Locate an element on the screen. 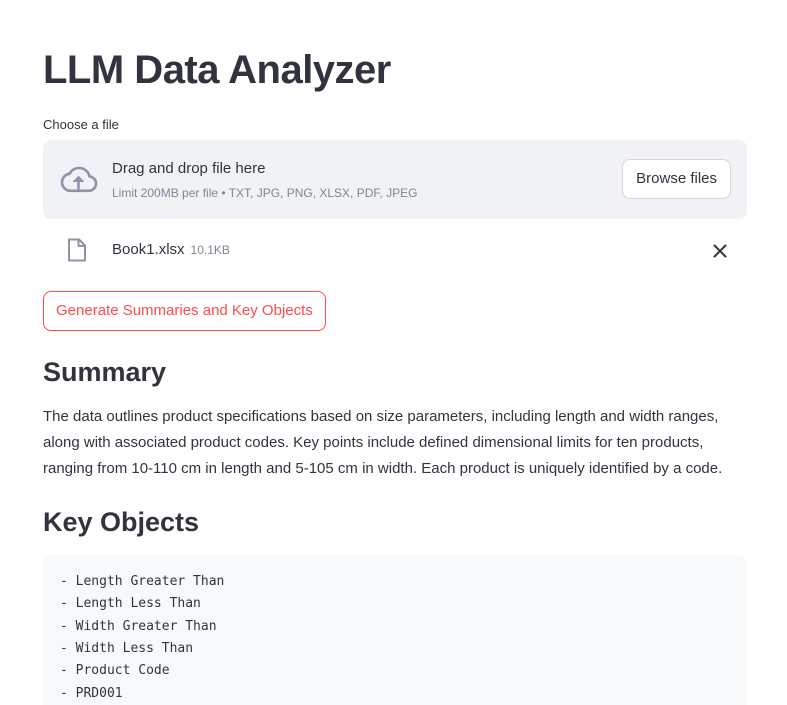 The image size is (787, 705). summary-heading: Summary is located at coordinates (105, 372).